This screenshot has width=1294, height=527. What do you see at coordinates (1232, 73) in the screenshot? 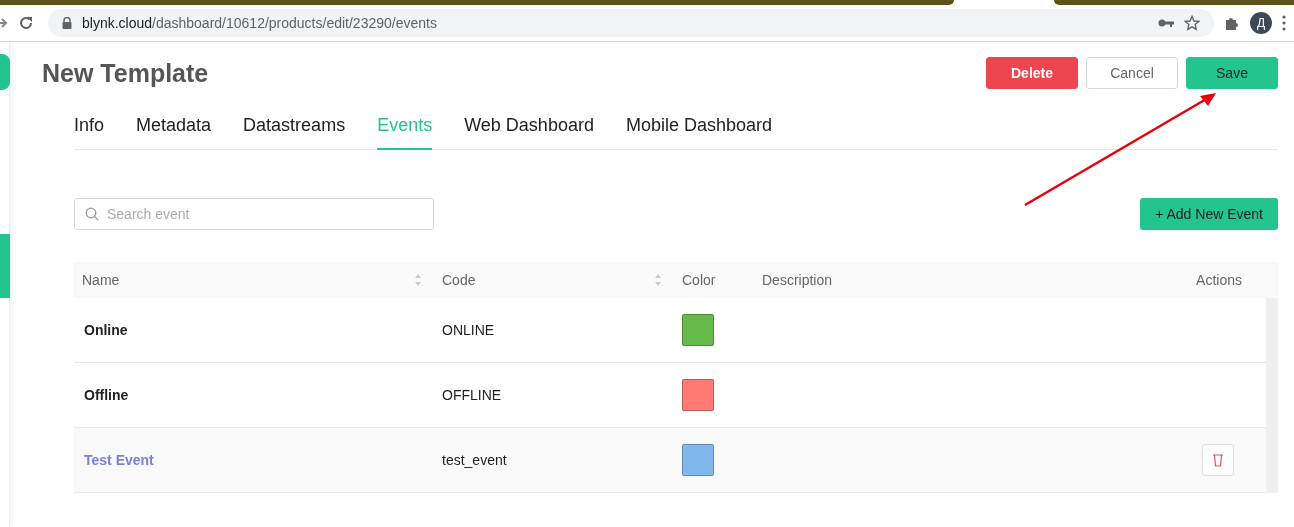
I see `save-button: Save` at bounding box center [1232, 73].